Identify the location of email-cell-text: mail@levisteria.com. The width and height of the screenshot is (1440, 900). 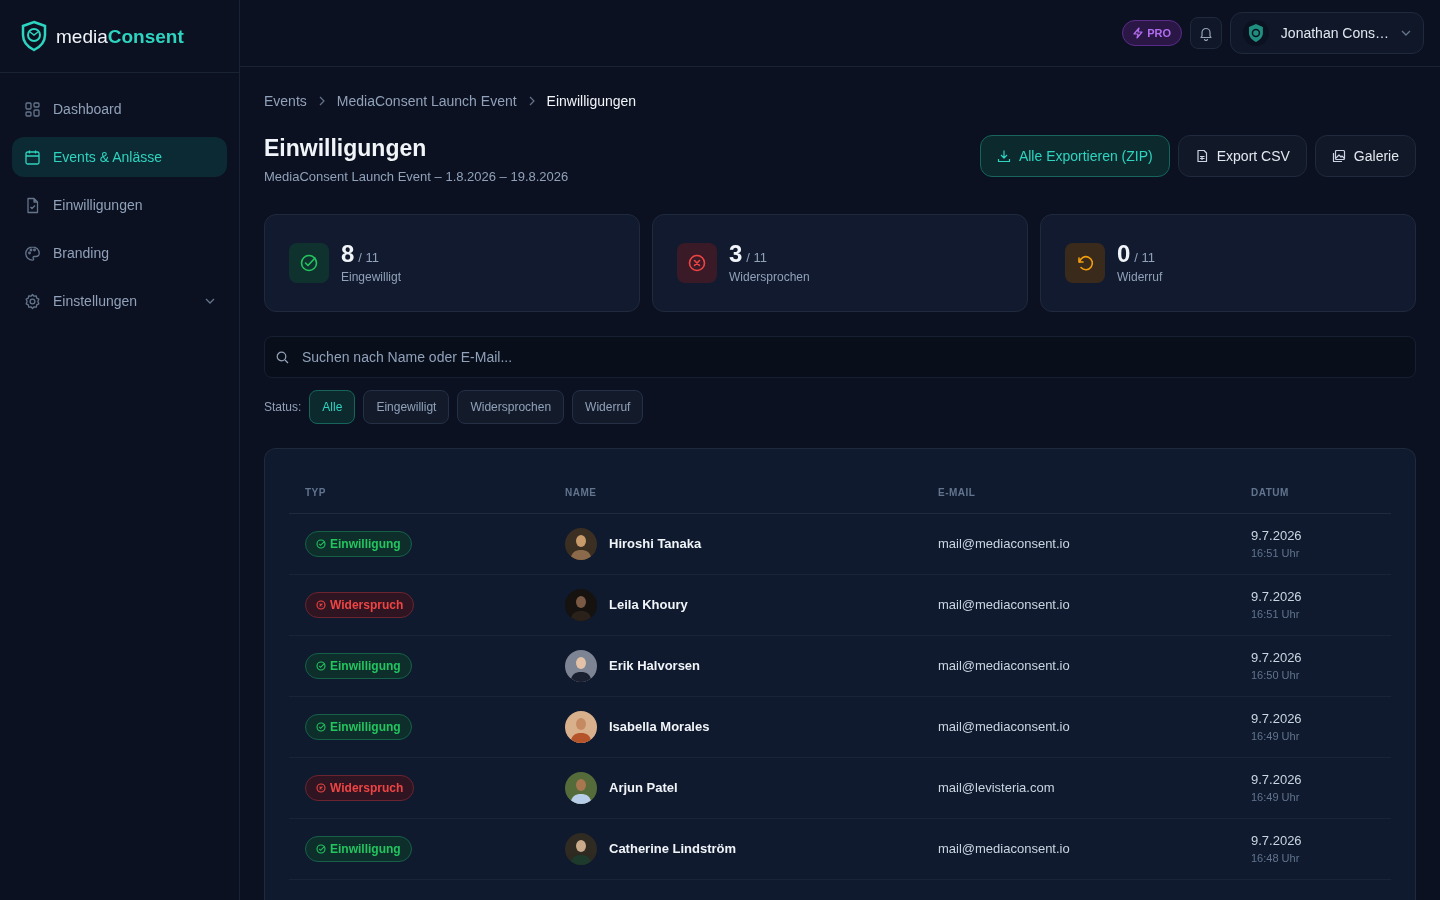
(996, 787).